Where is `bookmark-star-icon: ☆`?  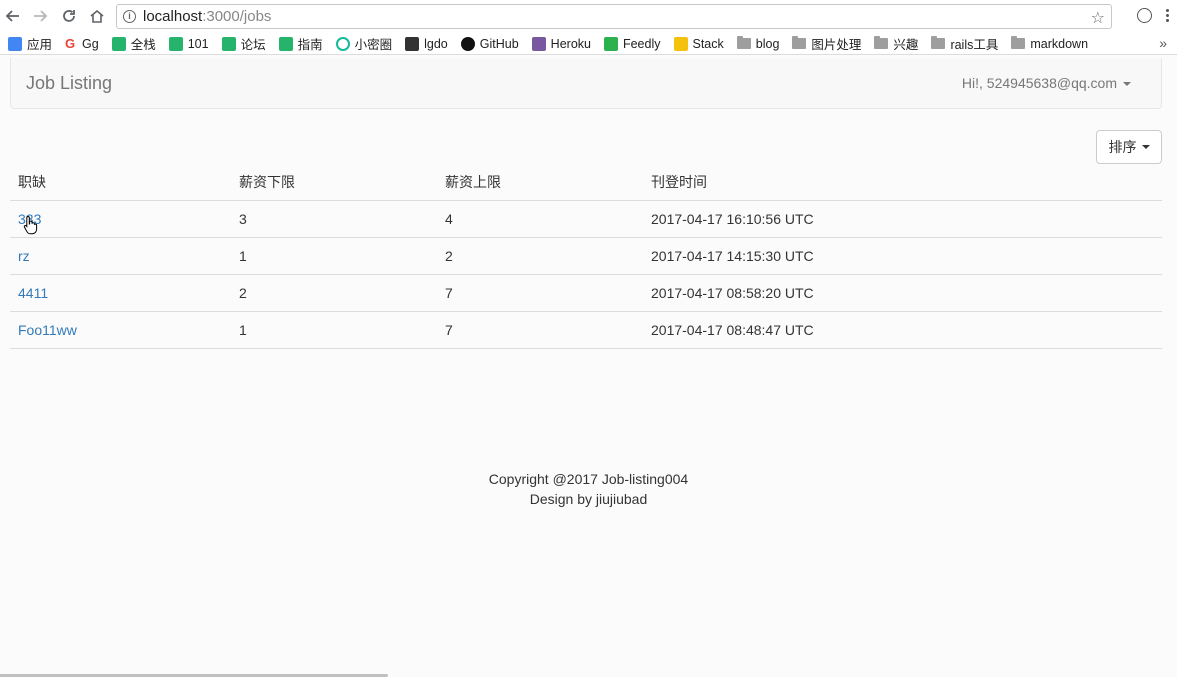
bookmark-star-icon: ☆ is located at coordinates (1098, 18).